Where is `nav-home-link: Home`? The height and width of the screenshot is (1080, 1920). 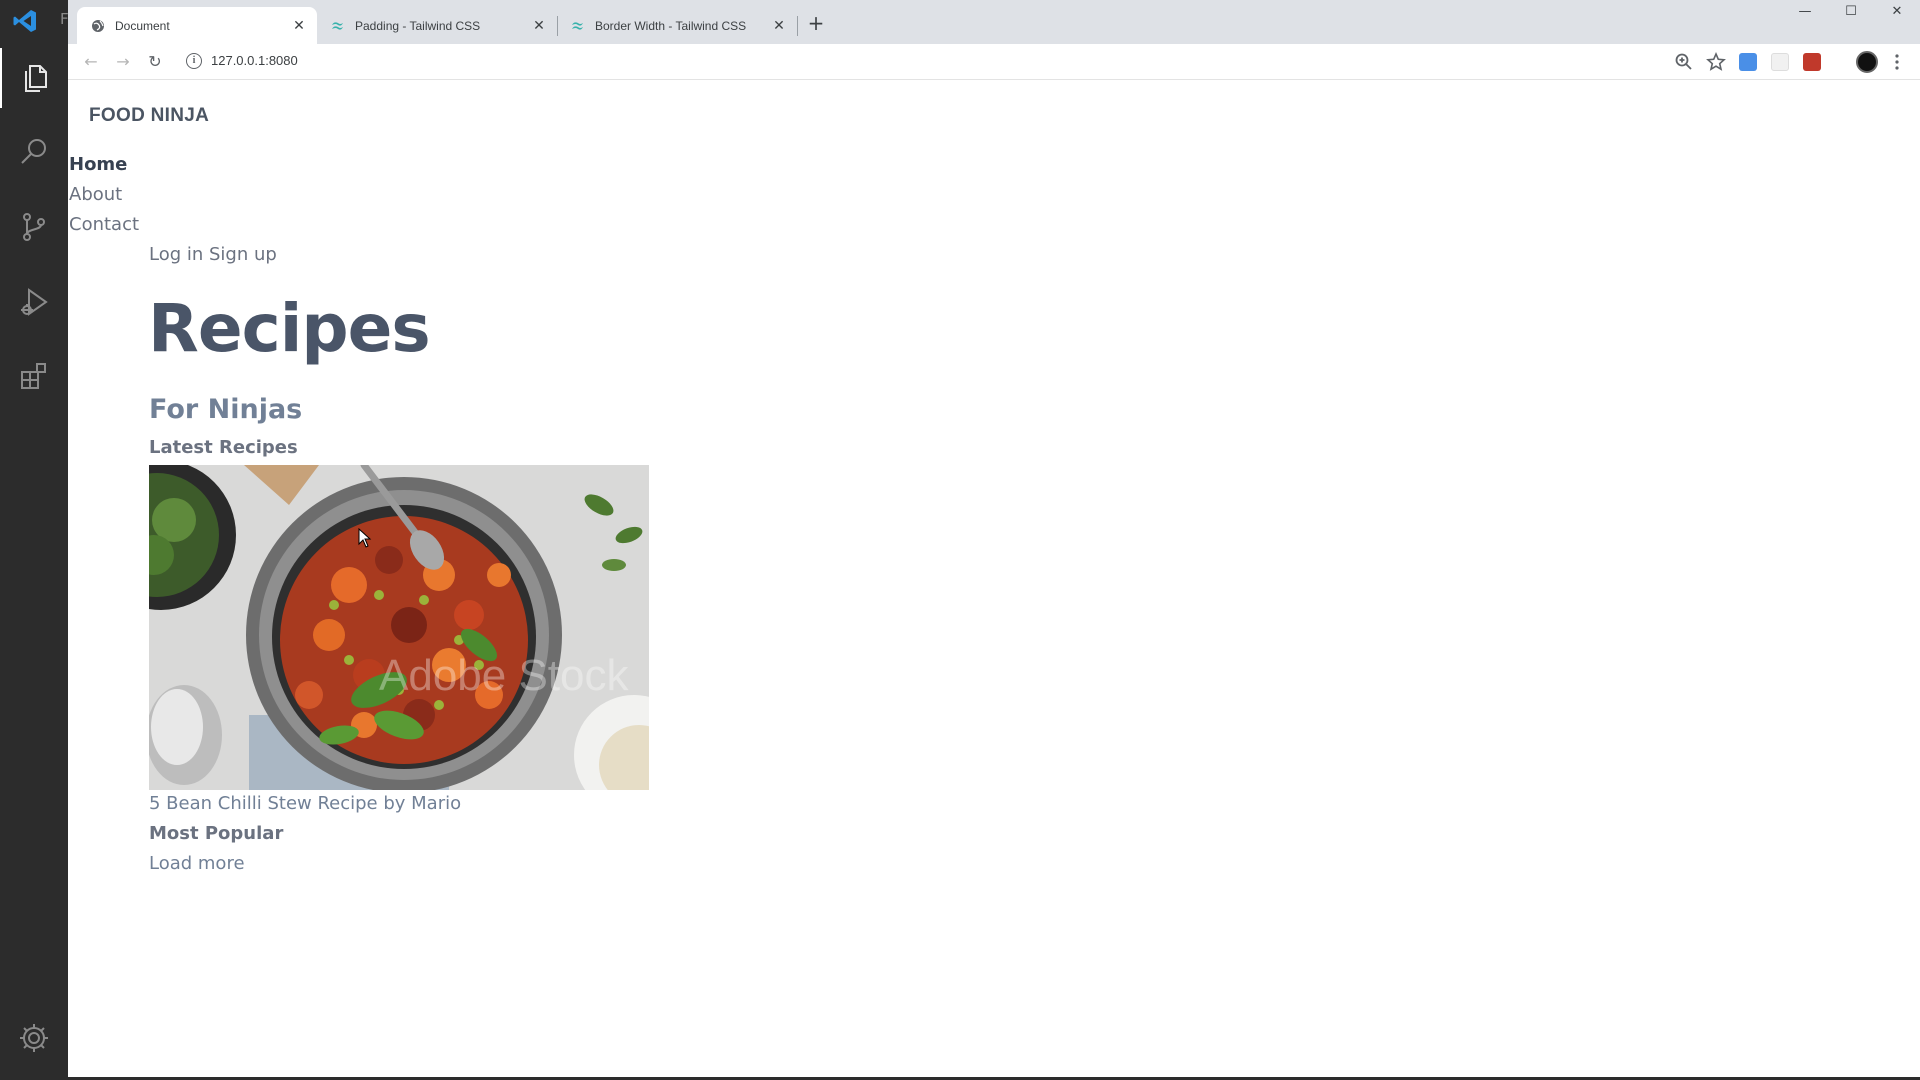 nav-home-link: Home is located at coordinates (98, 164).